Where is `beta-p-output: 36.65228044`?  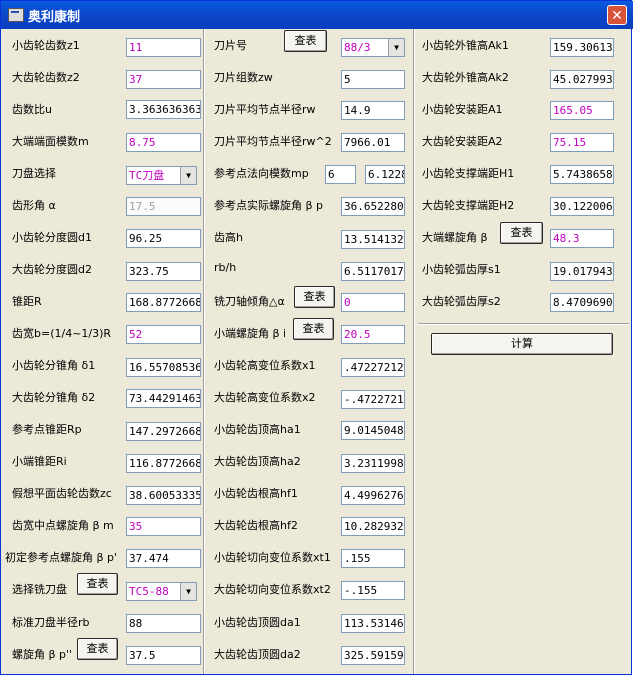 beta-p-output: 36.65228044 is located at coordinates (373, 206).